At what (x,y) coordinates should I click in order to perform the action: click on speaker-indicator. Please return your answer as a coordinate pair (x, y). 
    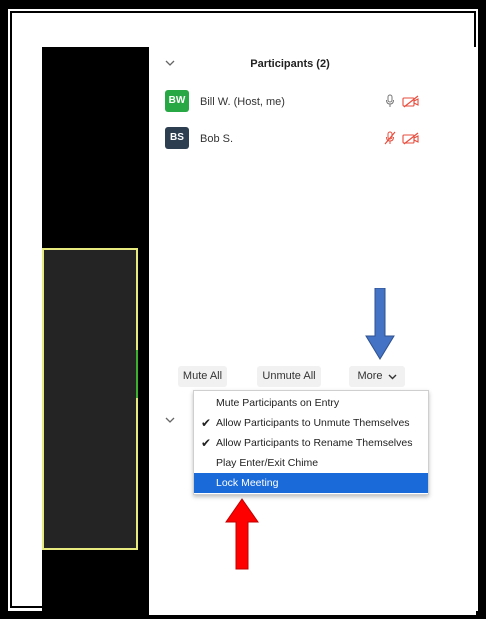
    Looking at the image, I should click on (137, 374).